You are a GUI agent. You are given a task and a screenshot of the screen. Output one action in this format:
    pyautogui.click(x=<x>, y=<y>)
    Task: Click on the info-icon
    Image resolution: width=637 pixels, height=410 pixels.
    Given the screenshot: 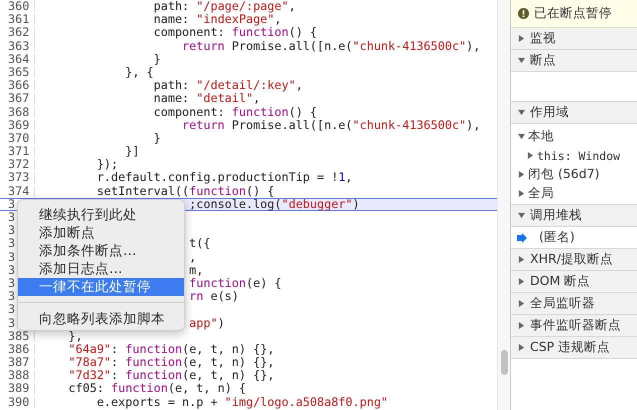 What is the action you would take?
    pyautogui.click(x=523, y=13)
    